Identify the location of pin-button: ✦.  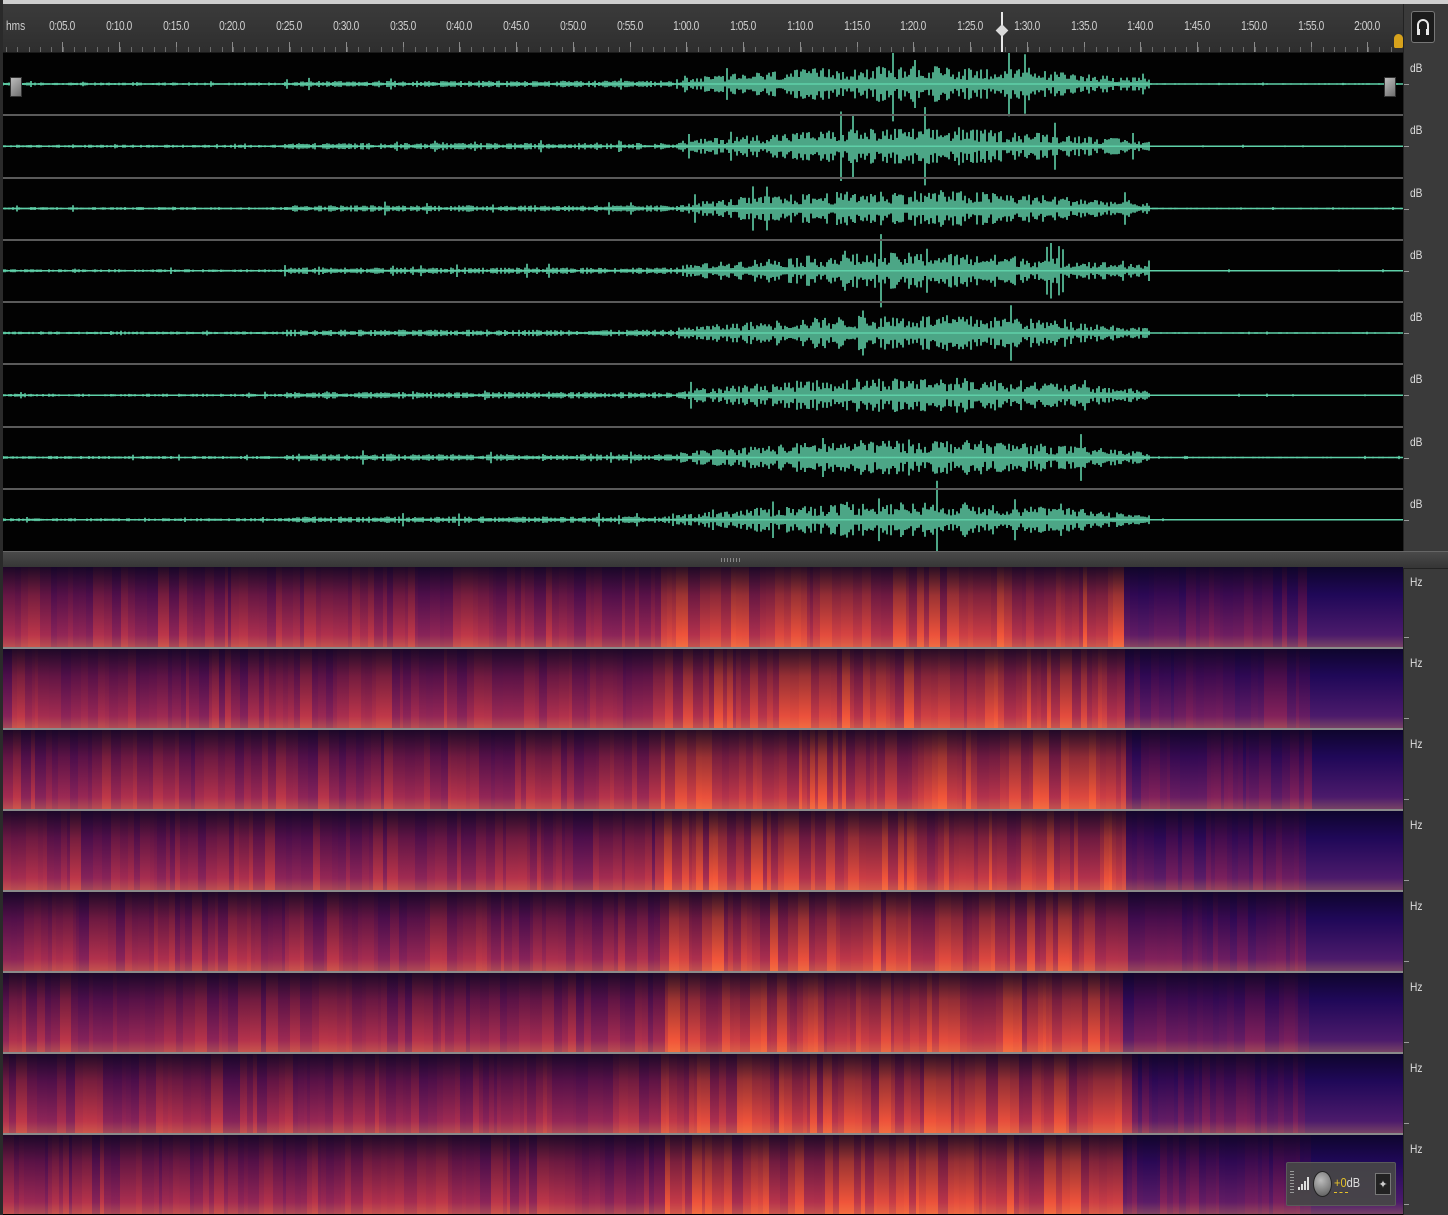
(1383, 1184).